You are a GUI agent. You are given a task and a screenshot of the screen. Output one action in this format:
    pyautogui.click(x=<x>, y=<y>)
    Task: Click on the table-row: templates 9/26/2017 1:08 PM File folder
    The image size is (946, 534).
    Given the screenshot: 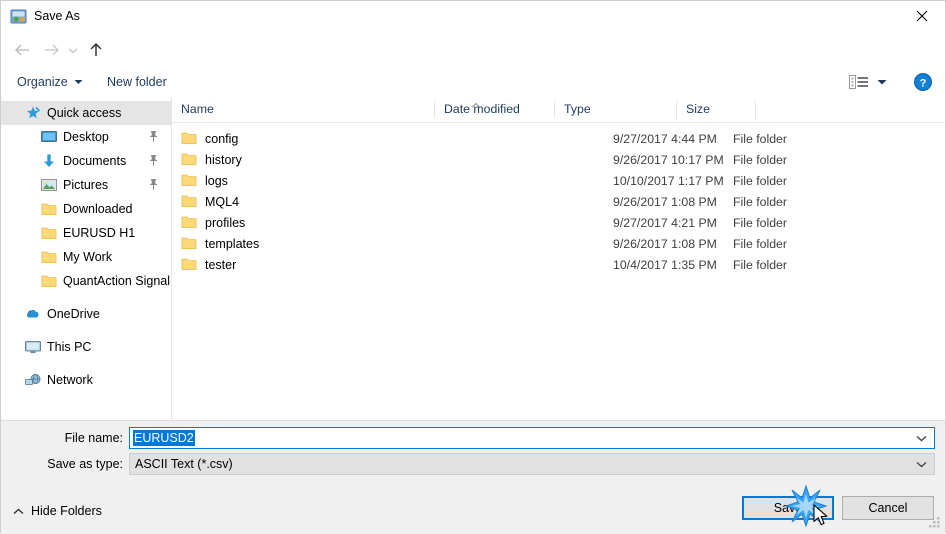 What is the action you would take?
    pyautogui.click(x=558, y=243)
    